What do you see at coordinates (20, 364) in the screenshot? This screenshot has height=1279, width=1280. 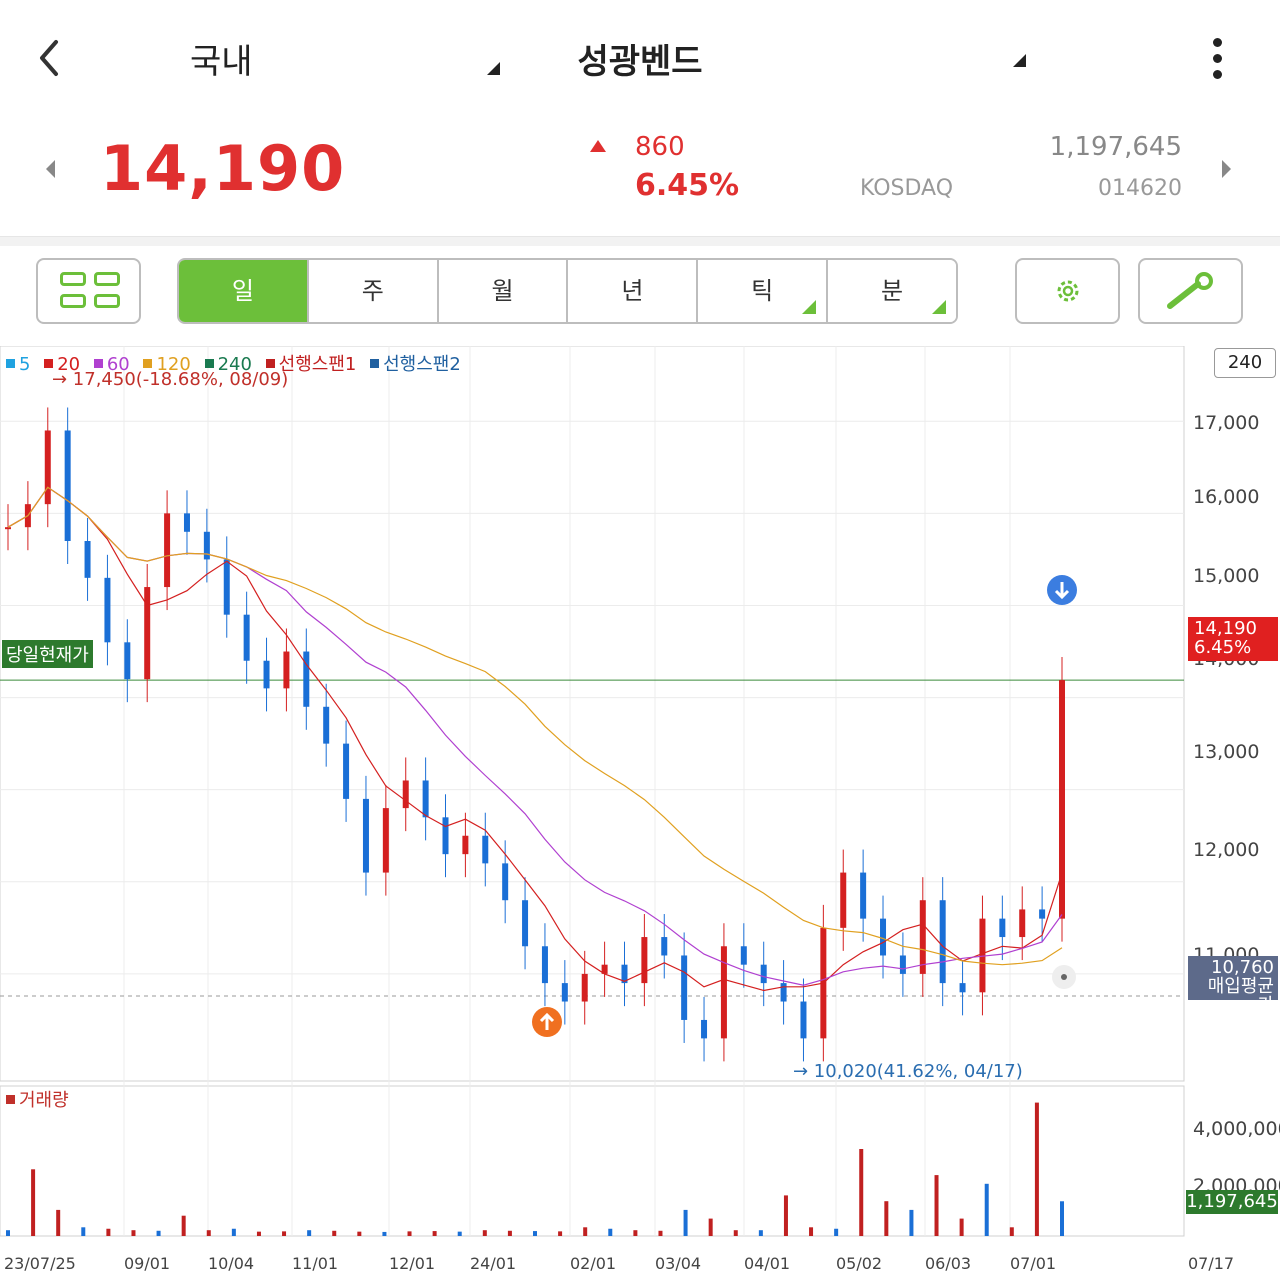 I see `legend-ma5: 5` at bounding box center [20, 364].